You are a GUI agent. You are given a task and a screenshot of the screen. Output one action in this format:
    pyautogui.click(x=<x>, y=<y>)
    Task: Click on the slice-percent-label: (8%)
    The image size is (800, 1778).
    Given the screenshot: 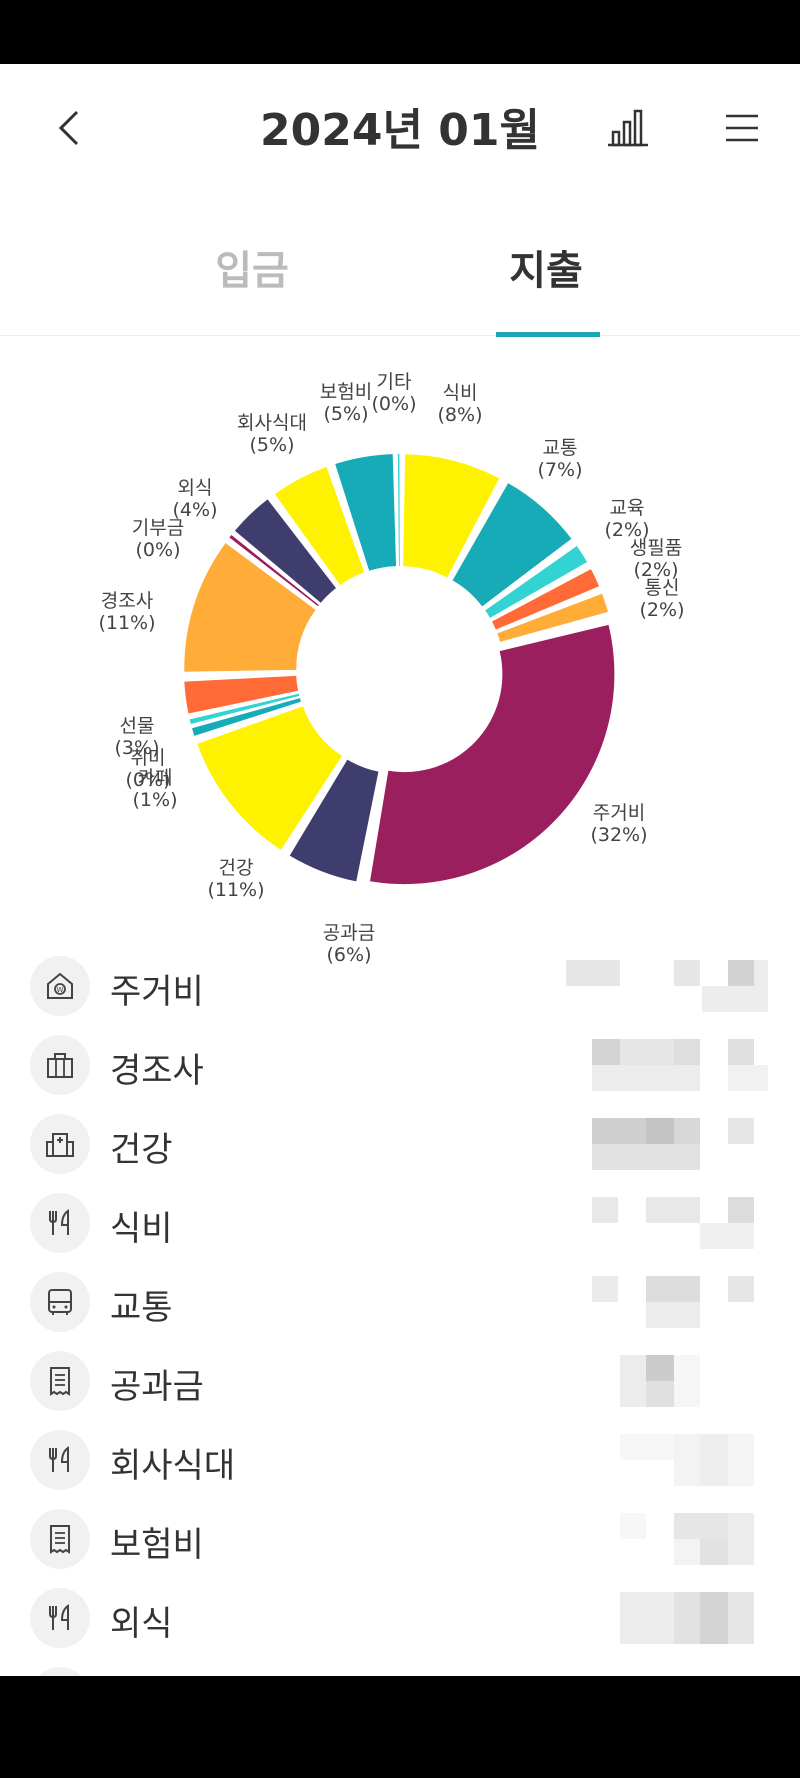 What is the action you would take?
    pyautogui.click(x=460, y=415)
    